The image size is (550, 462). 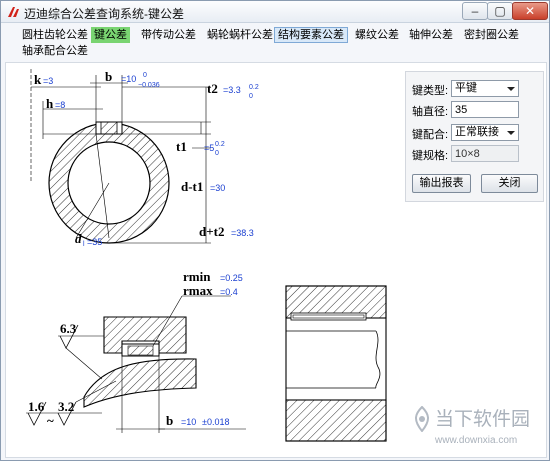 What do you see at coordinates (220, 144) in the screenshot?
I see `t1-tolerance-upper: 0.2` at bounding box center [220, 144].